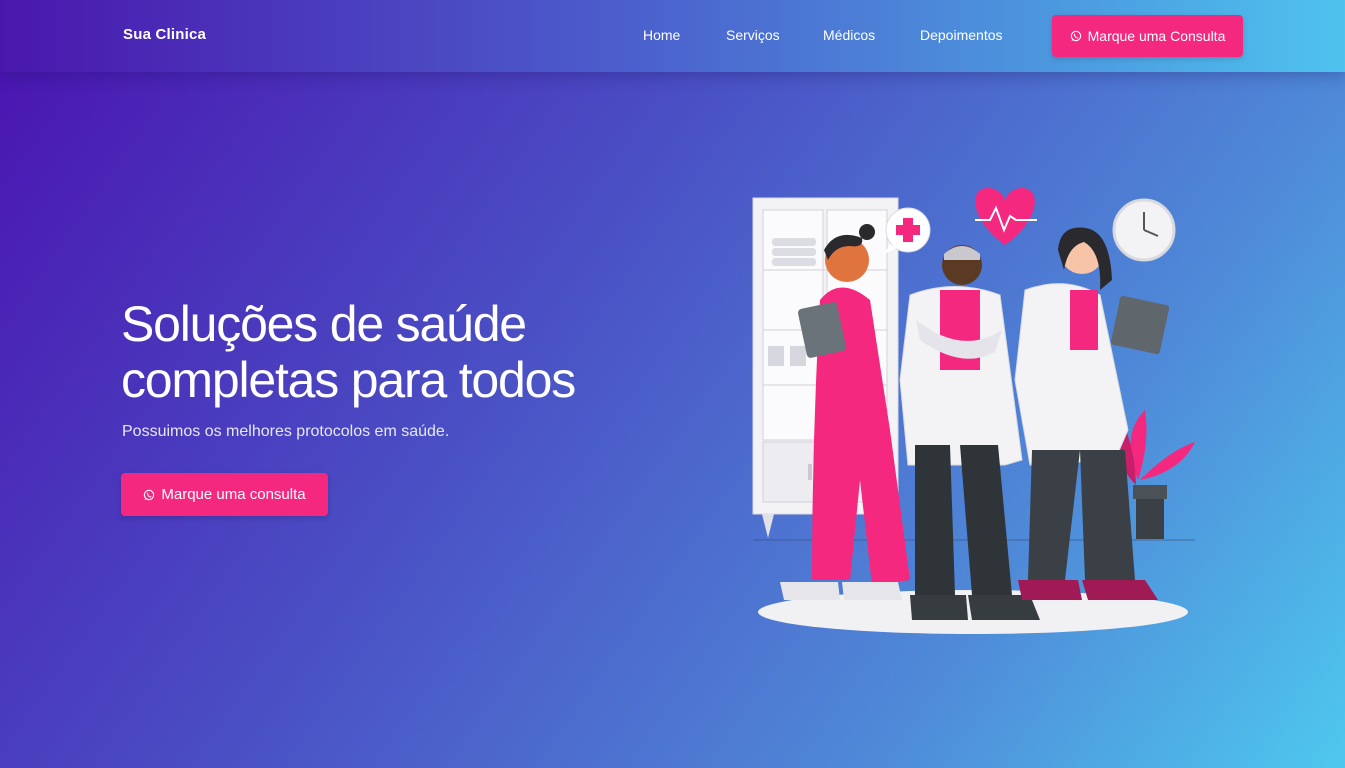 The width and height of the screenshot is (1345, 768). Describe the element at coordinates (969, 432) in the screenshot. I see `male-doctor-figure` at that location.